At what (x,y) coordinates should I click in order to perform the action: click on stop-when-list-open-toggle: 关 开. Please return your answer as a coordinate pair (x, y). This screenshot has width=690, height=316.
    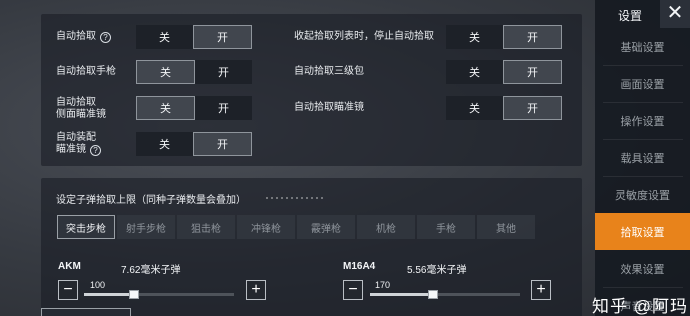
    Looking at the image, I should click on (504, 37).